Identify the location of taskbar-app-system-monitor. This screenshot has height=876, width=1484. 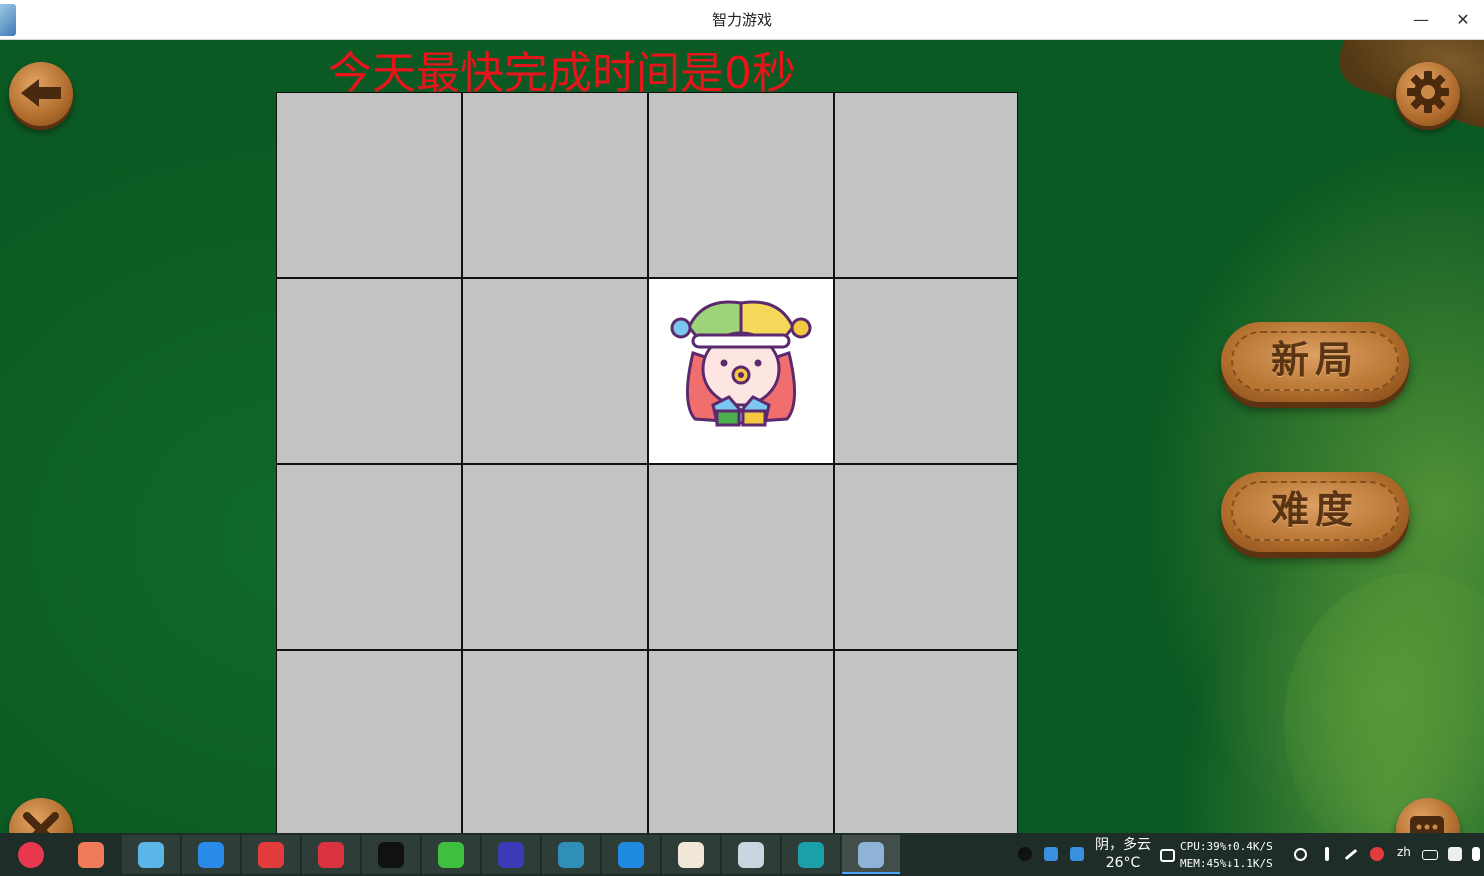
(511, 854).